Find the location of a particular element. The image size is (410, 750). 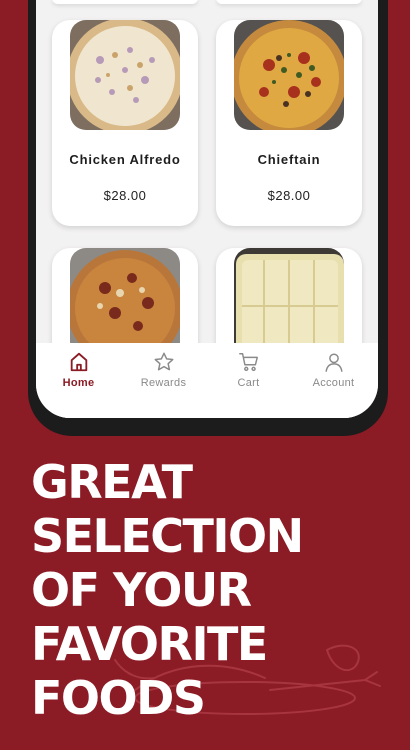

nav-label-home: Home is located at coordinates (78, 383).